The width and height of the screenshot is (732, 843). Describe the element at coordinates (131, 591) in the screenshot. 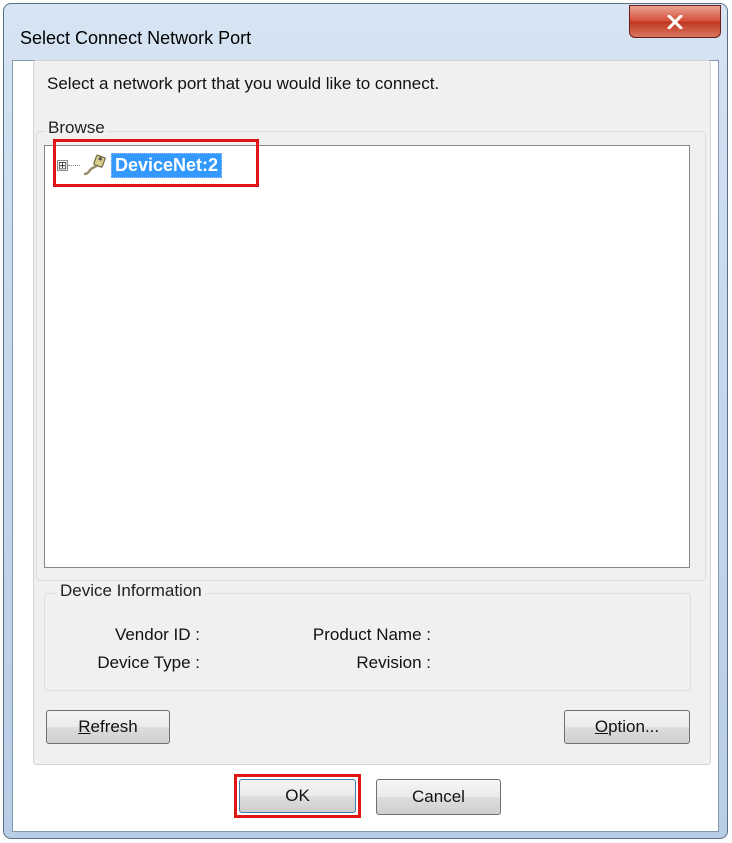

I see `device-information-legend: Device Information` at that location.